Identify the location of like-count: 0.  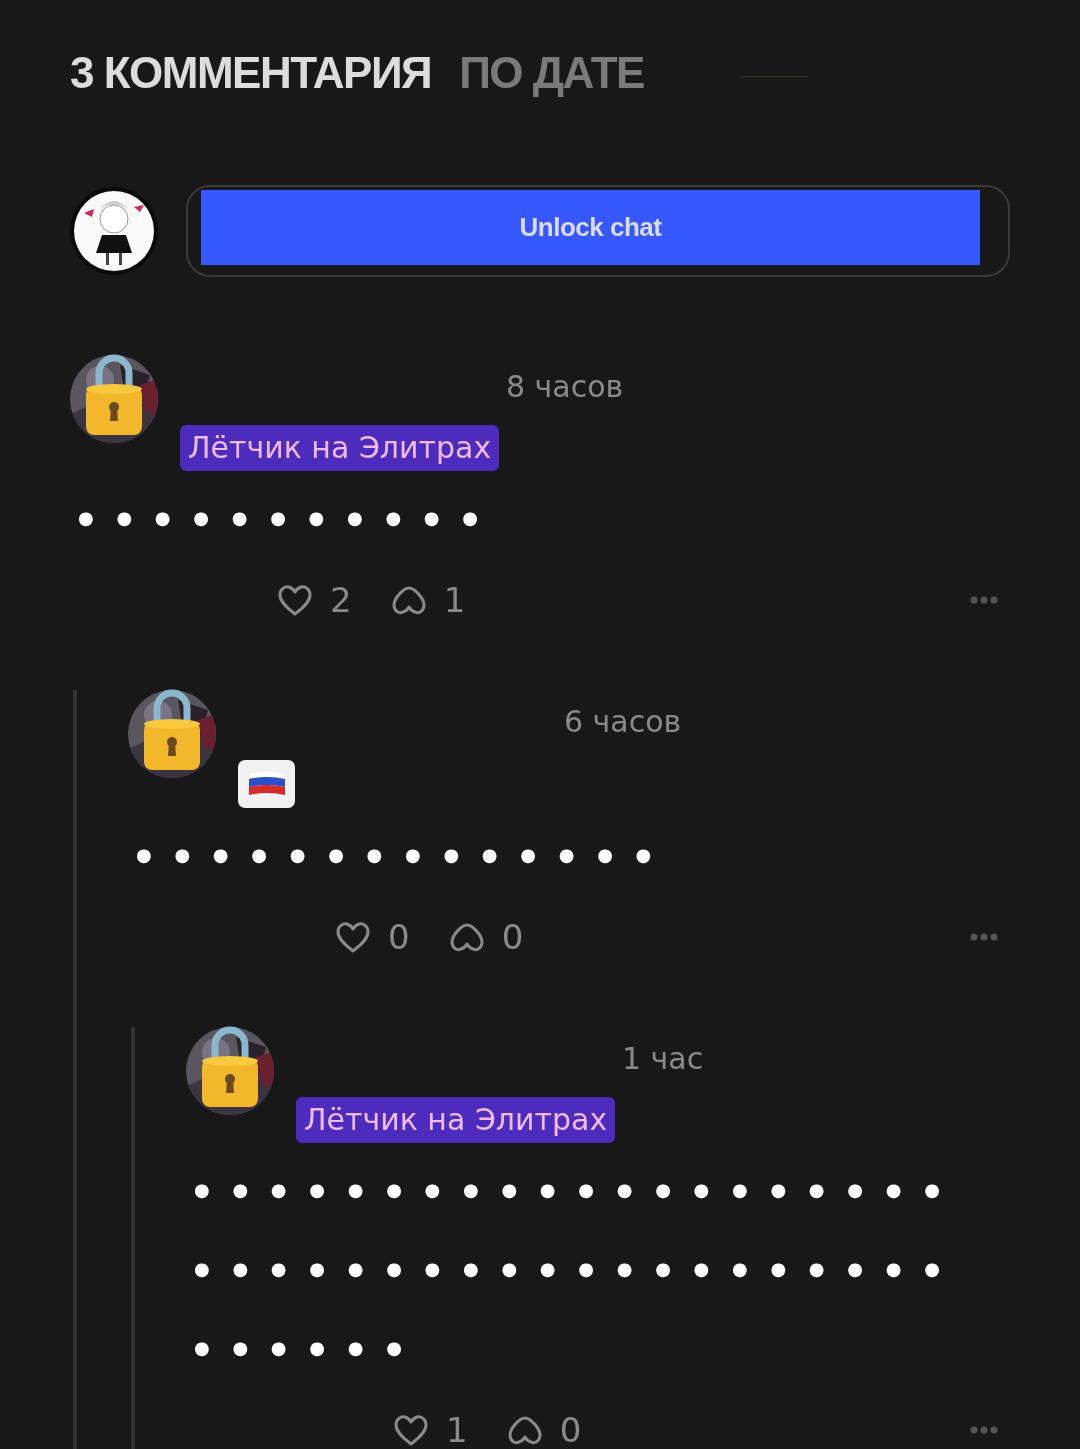
(399, 937).